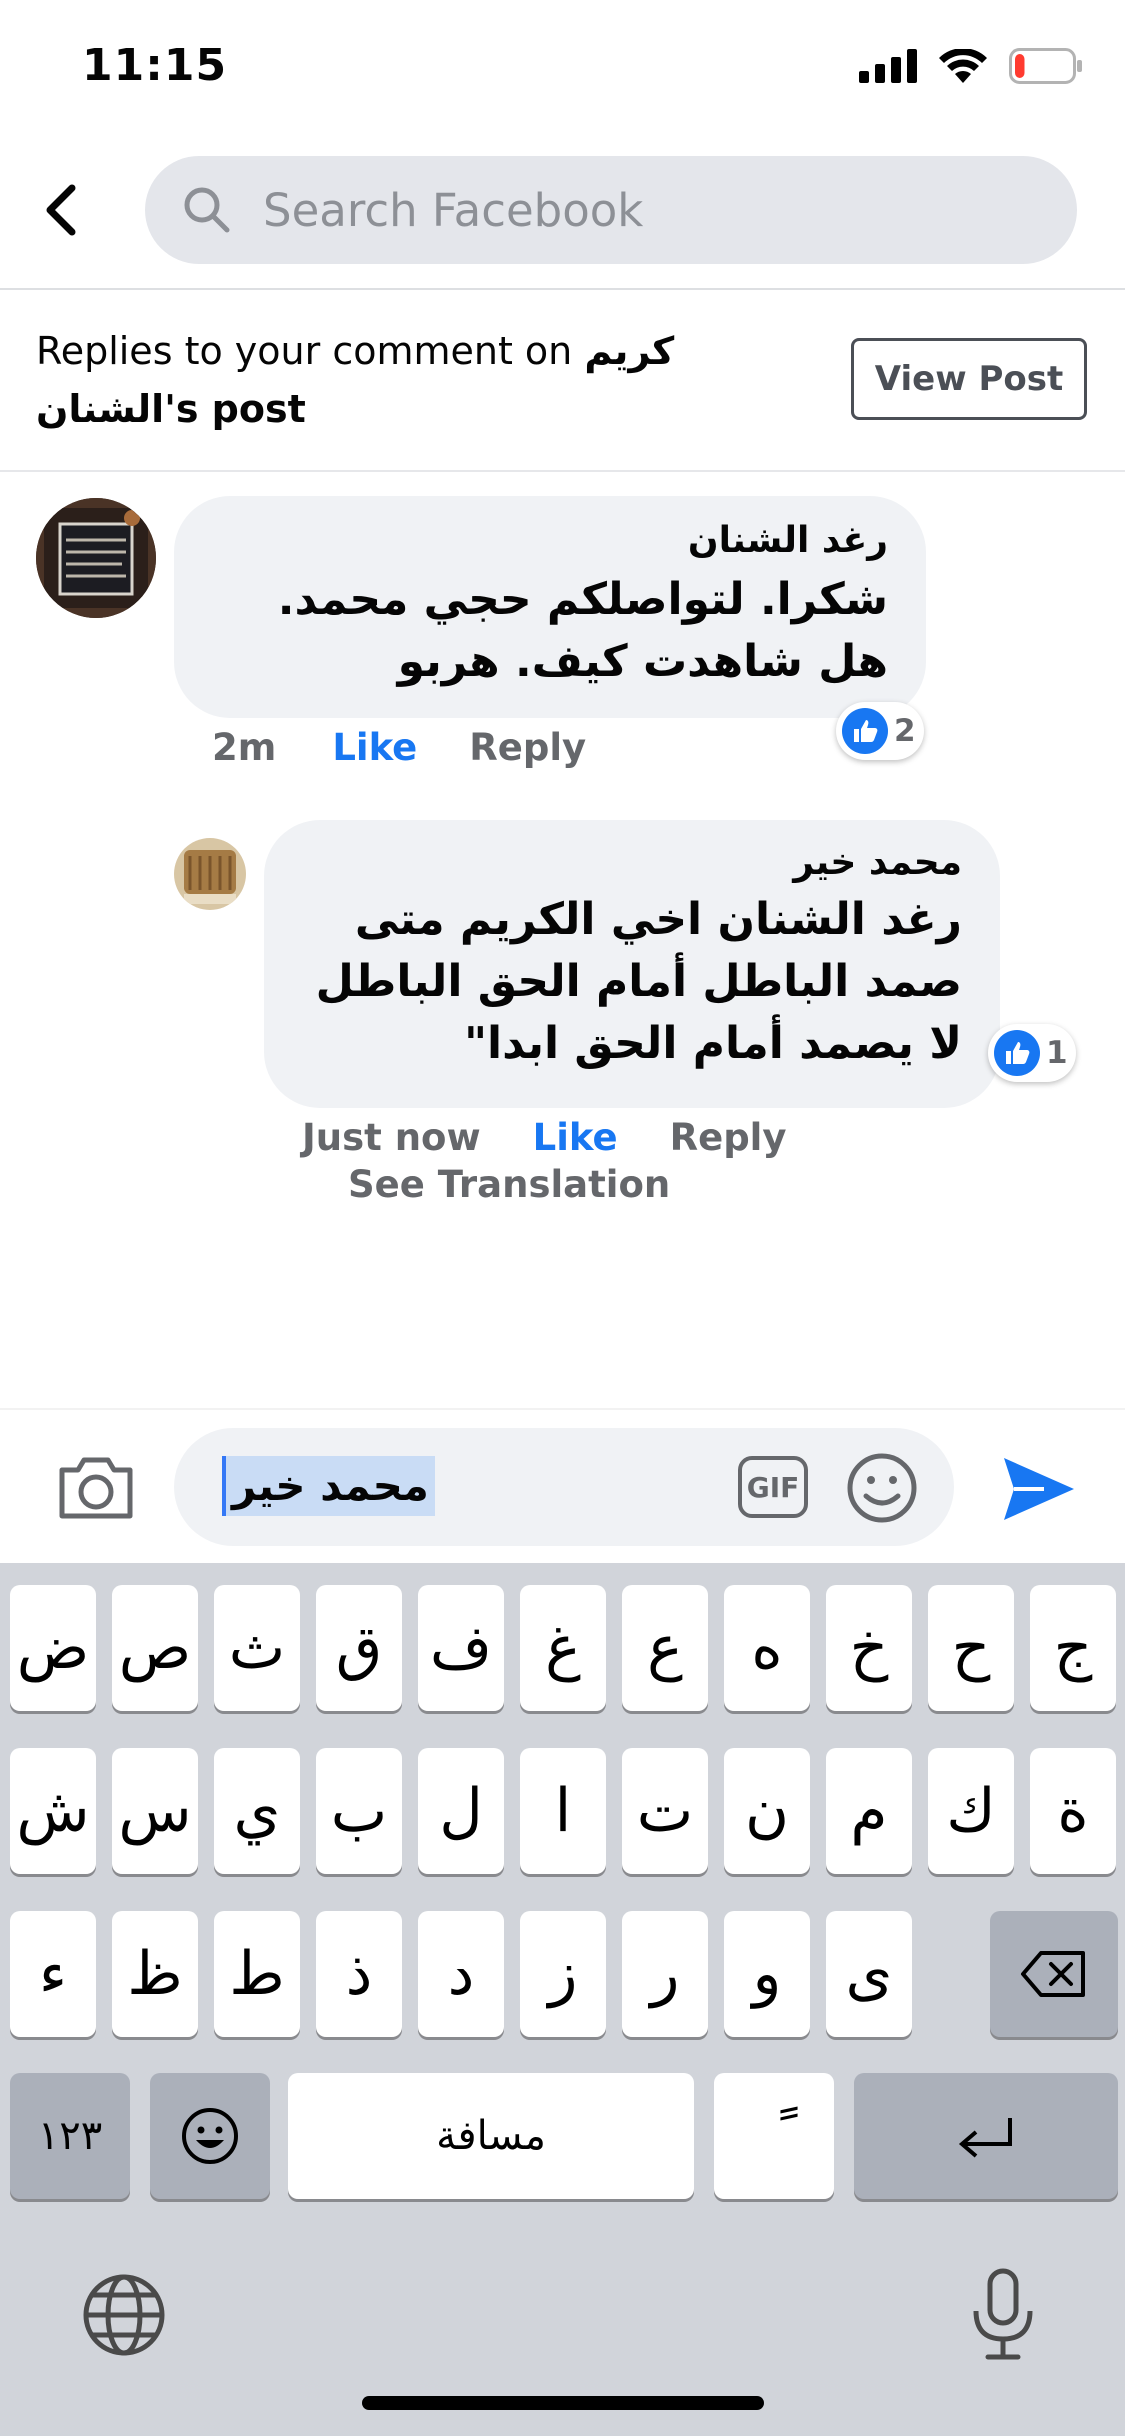 Image resolution: width=1125 pixels, height=2436 pixels. Describe the element at coordinates (257, 1648) in the screenshot. I see `keyboard-key: ث` at that location.